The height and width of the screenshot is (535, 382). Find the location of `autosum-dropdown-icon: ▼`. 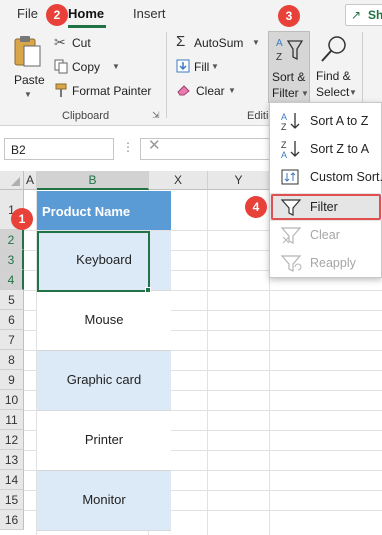

autosum-dropdown-icon: ▼ is located at coordinates (256, 42).